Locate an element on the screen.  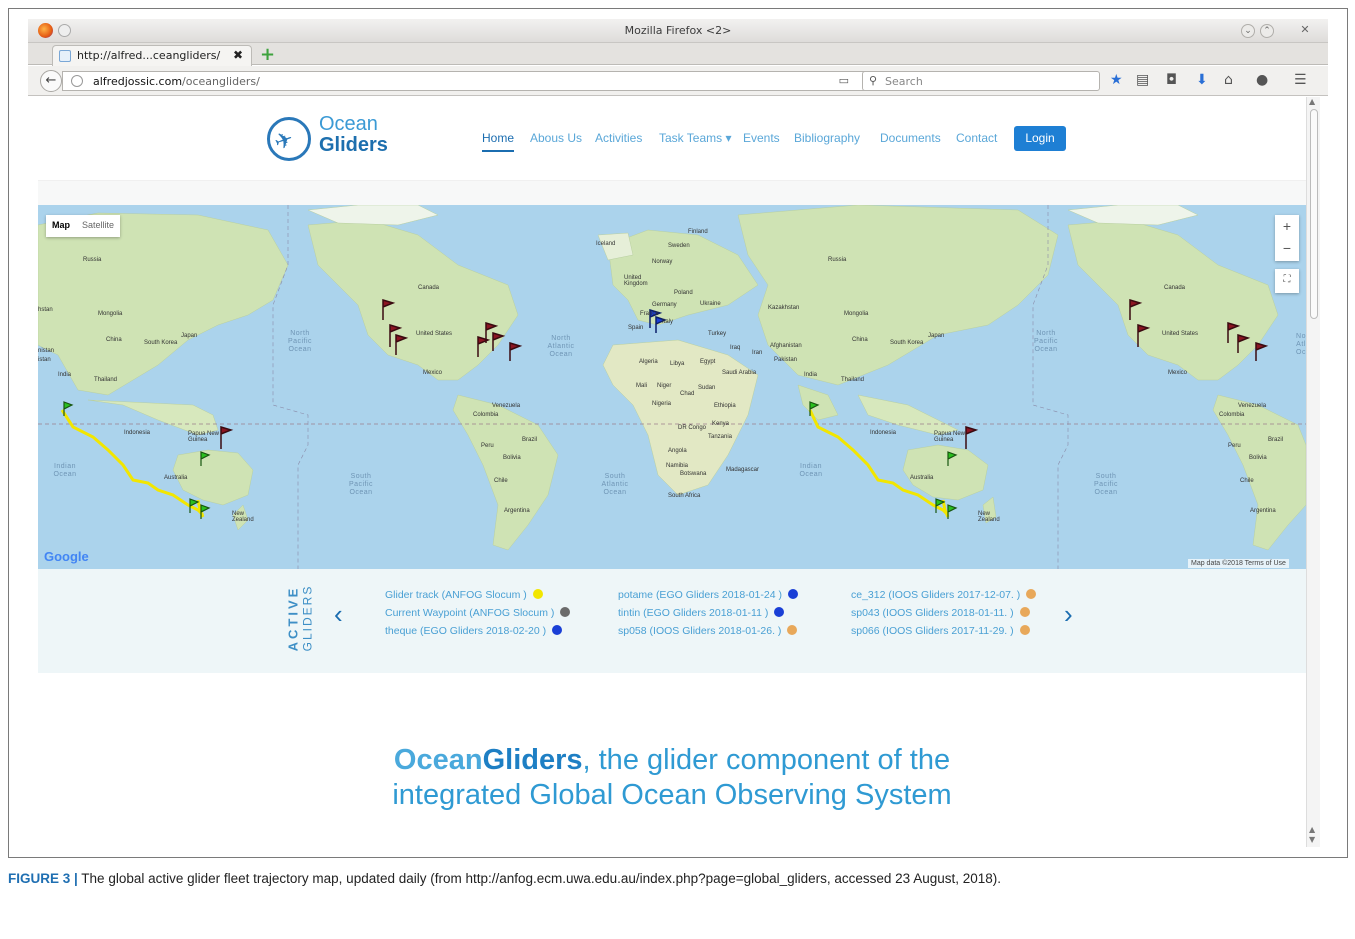
label-spain: Spain is located at coordinates (636, 328).